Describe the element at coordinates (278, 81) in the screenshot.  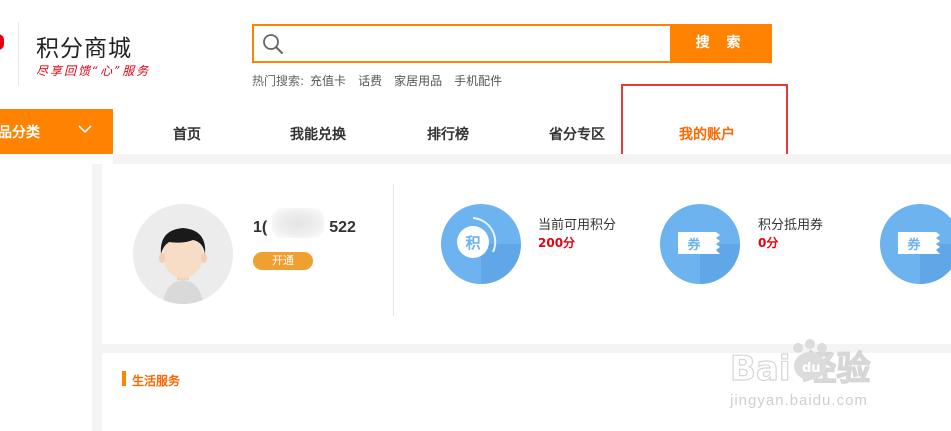
I see `hot-search-label: 热门搜索:` at that location.